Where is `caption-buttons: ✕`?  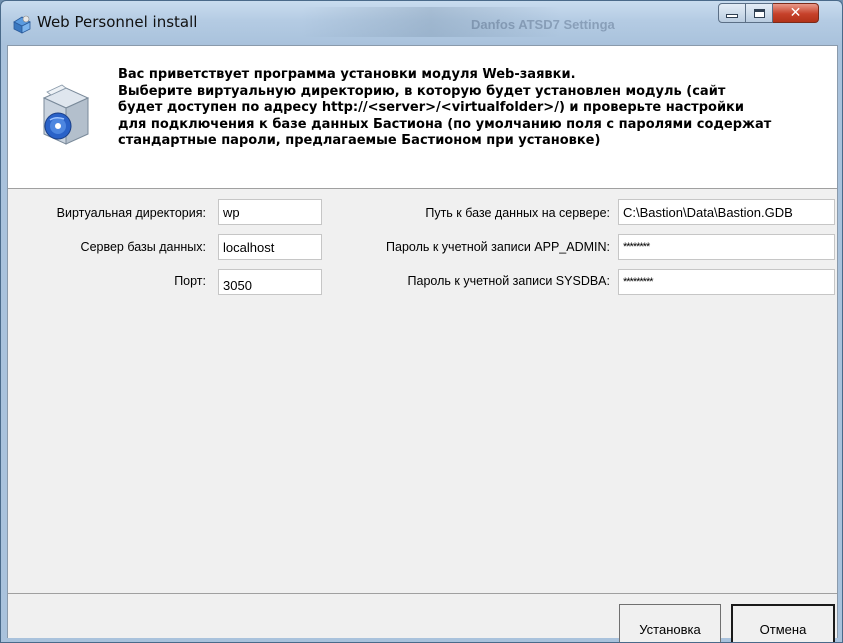
caption-buttons: ✕ is located at coordinates (778, 14).